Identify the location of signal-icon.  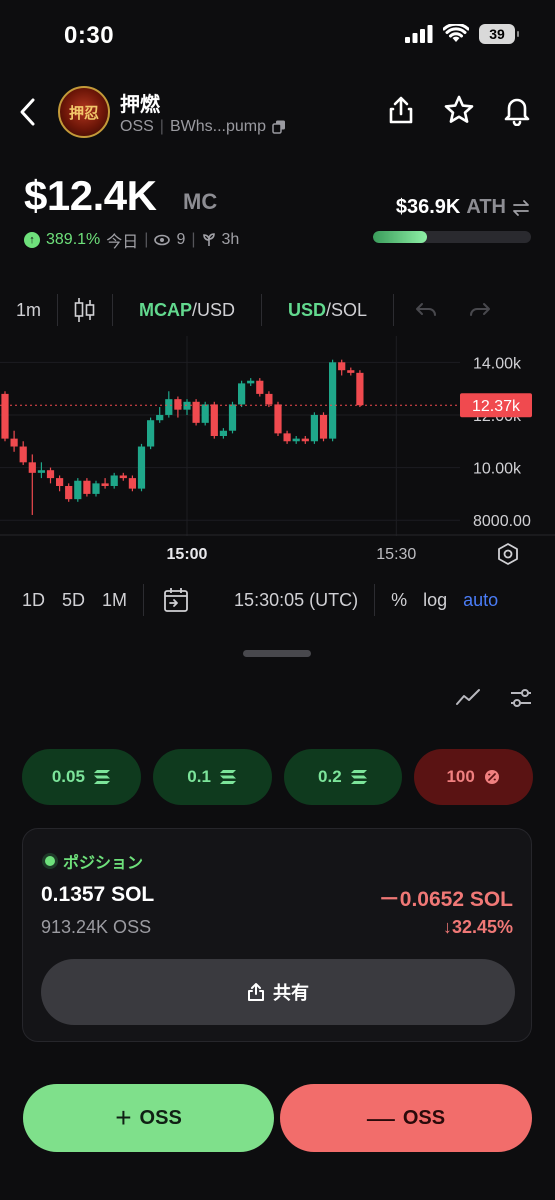
(419, 34).